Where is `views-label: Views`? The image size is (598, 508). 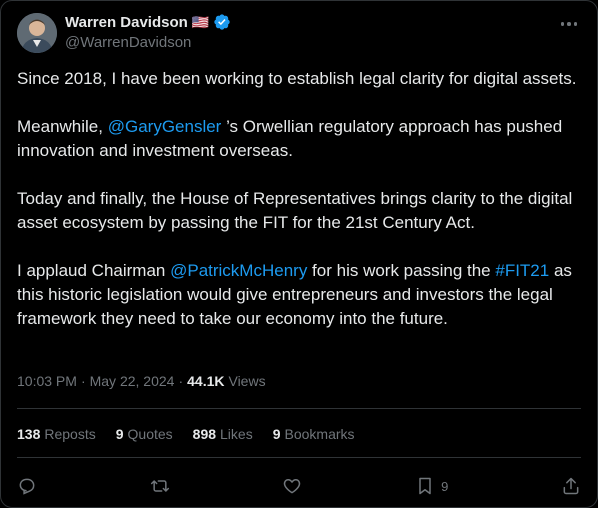 views-label: Views is located at coordinates (247, 381).